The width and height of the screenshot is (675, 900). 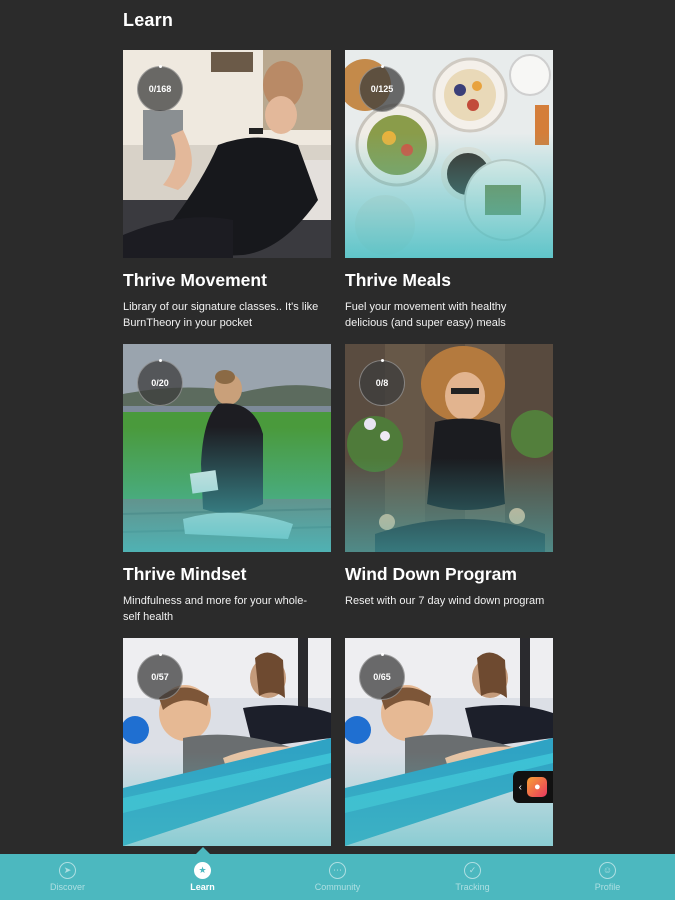 I want to click on program-thumbnail: 0/8, so click(x=449, y=448).